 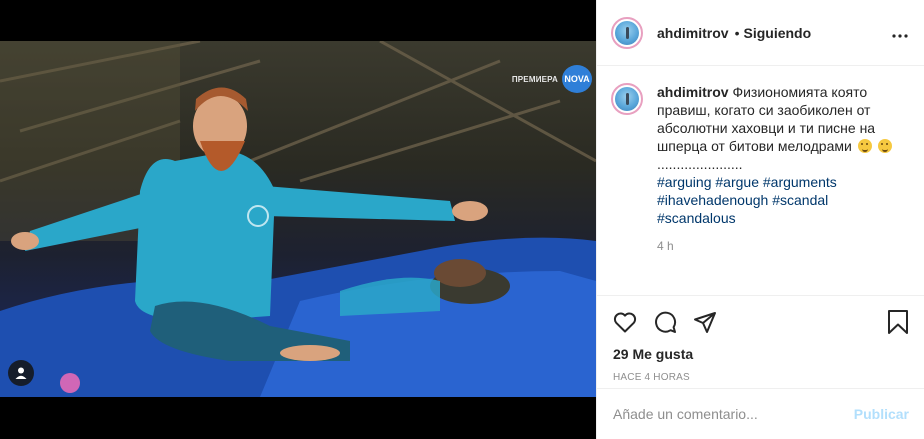 I want to click on caption-username: ahdimitrov, so click(x=693, y=92).